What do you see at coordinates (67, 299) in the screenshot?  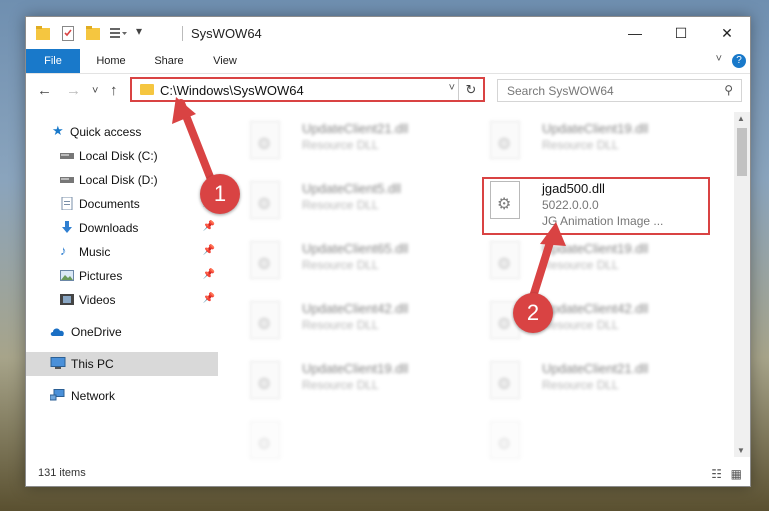 I see `videos-icon` at bounding box center [67, 299].